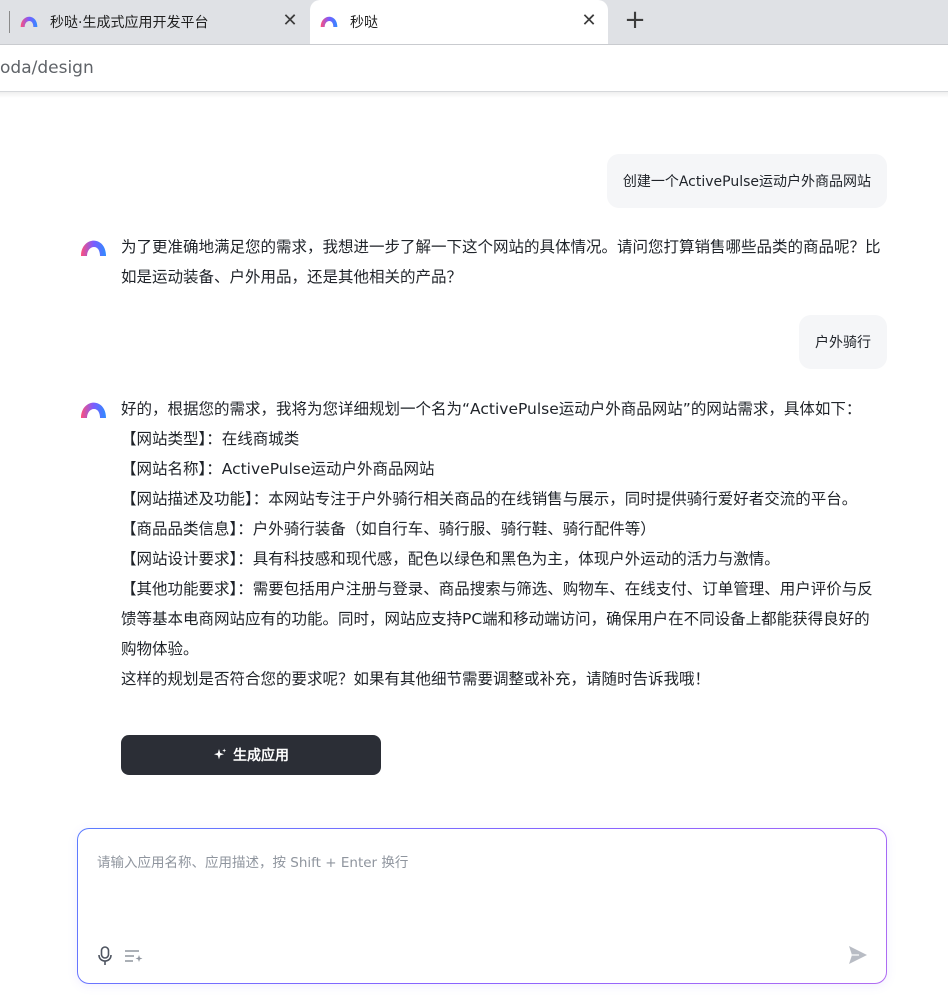 The height and width of the screenshot is (1004, 948). Describe the element at coordinates (474, 68) in the screenshot. I see `address-bar: oda/design` at that location.